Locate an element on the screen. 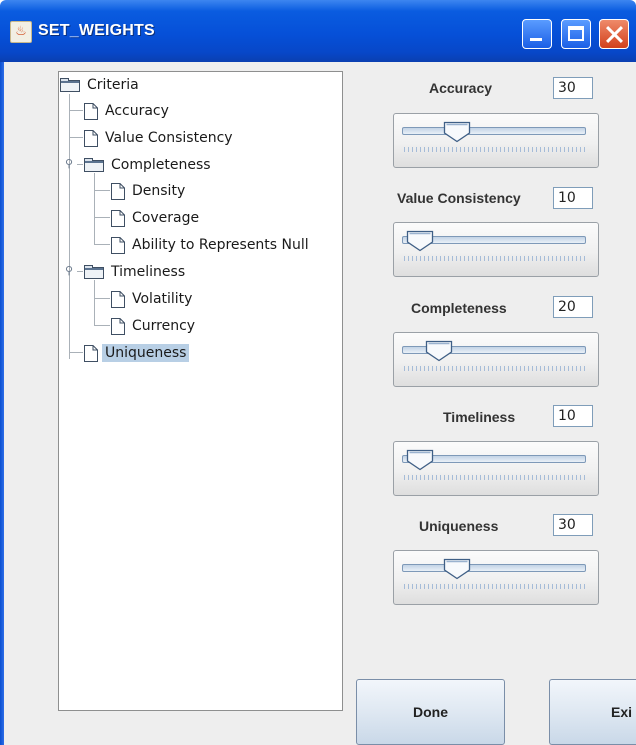 This screenshot has height=745, width=636. tree-item-volatility: Volatility is located at coordinates (153, 299).